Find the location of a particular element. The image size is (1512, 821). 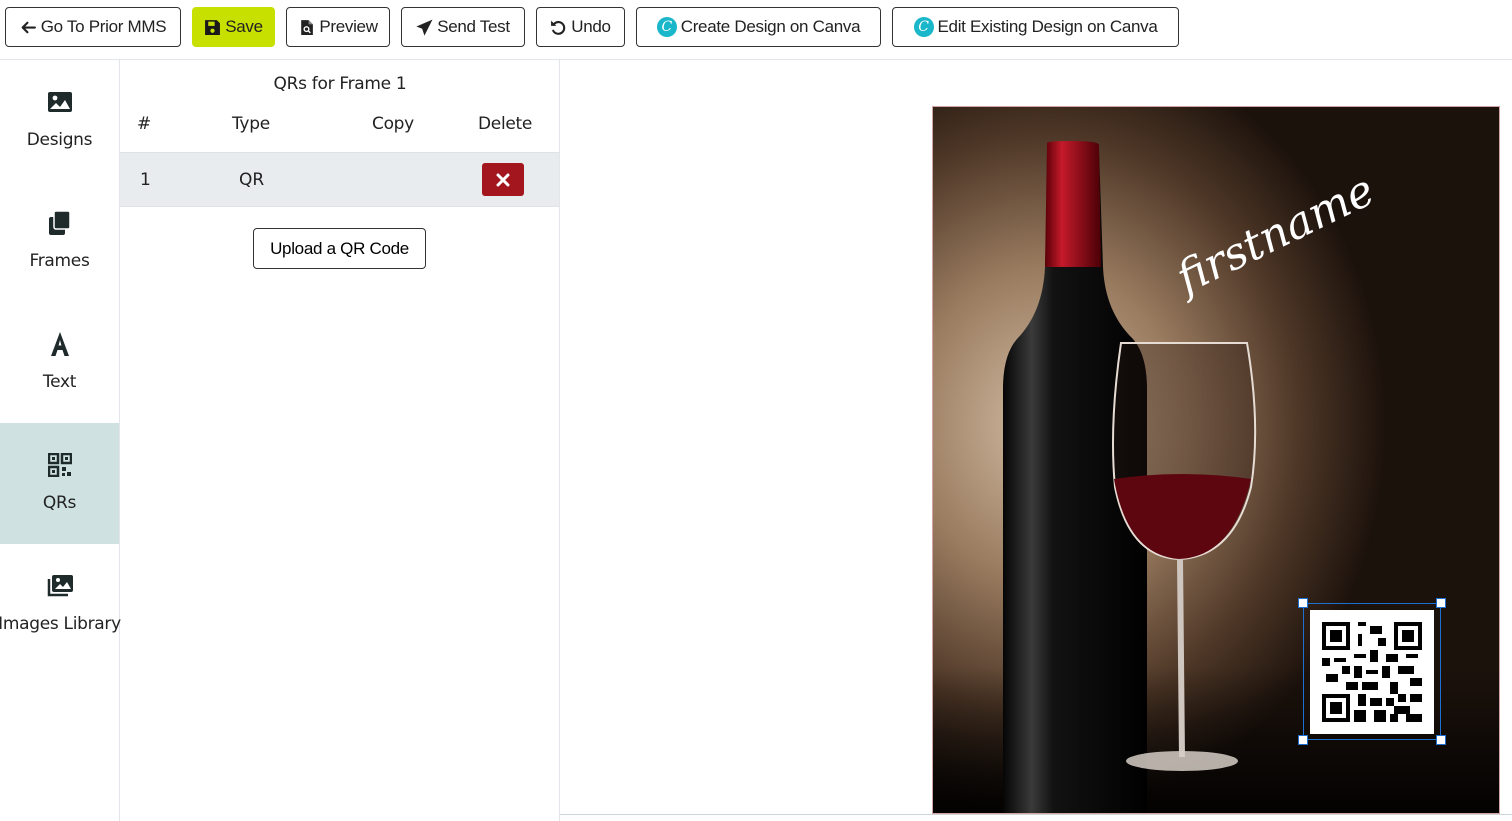

qr-selection is located at coordinates (1372, 671).